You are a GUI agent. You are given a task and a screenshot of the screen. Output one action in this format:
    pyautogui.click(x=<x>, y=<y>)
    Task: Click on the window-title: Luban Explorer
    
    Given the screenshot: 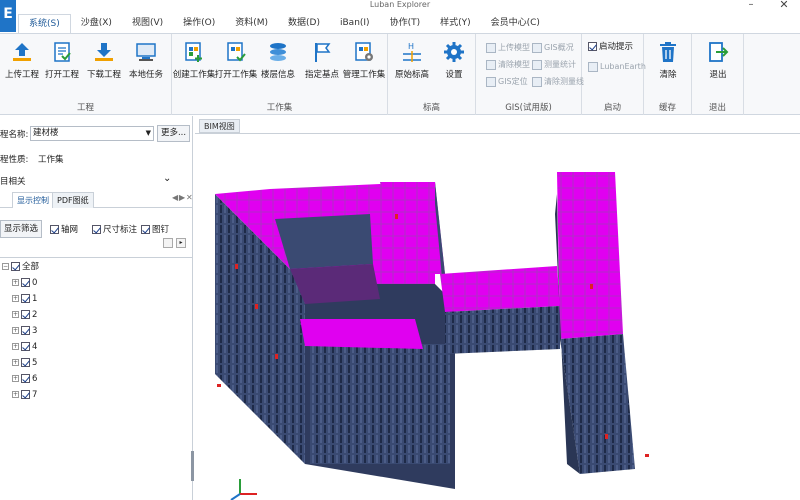 What is the action you would take?
    pyautogui.click(x=400, y=4)
    